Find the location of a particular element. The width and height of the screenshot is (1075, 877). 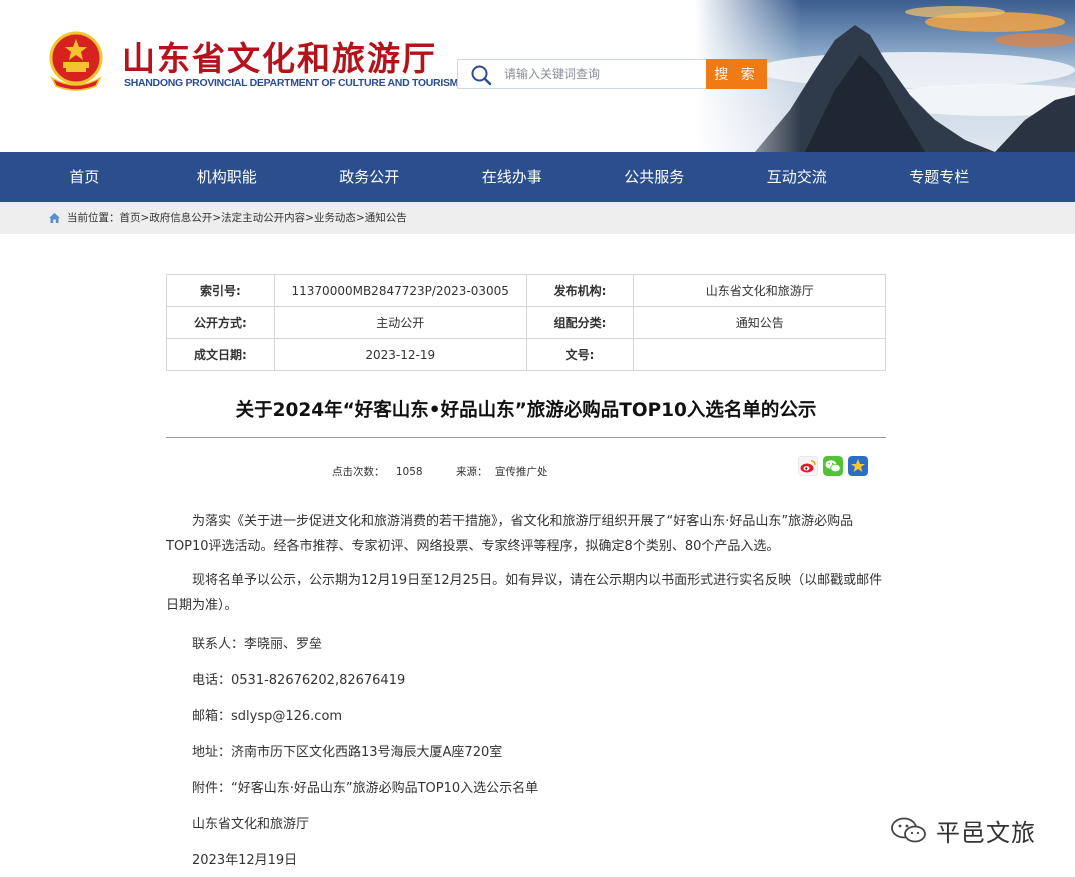

views-label: 点击次数： is located at coordinates (358, 472).